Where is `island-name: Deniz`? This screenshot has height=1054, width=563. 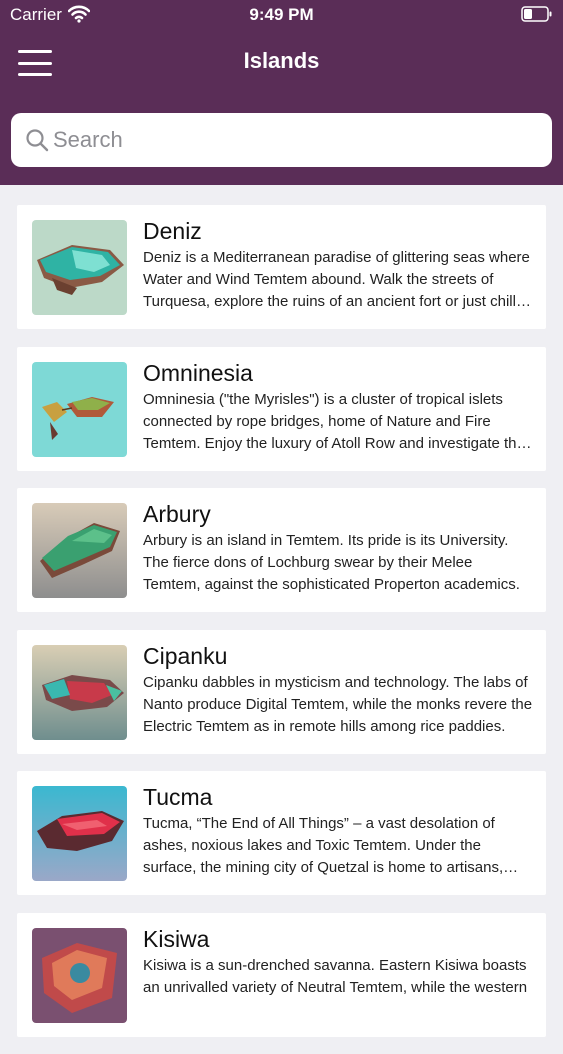
island-name: Deniz is located at coordinates (172, 231).